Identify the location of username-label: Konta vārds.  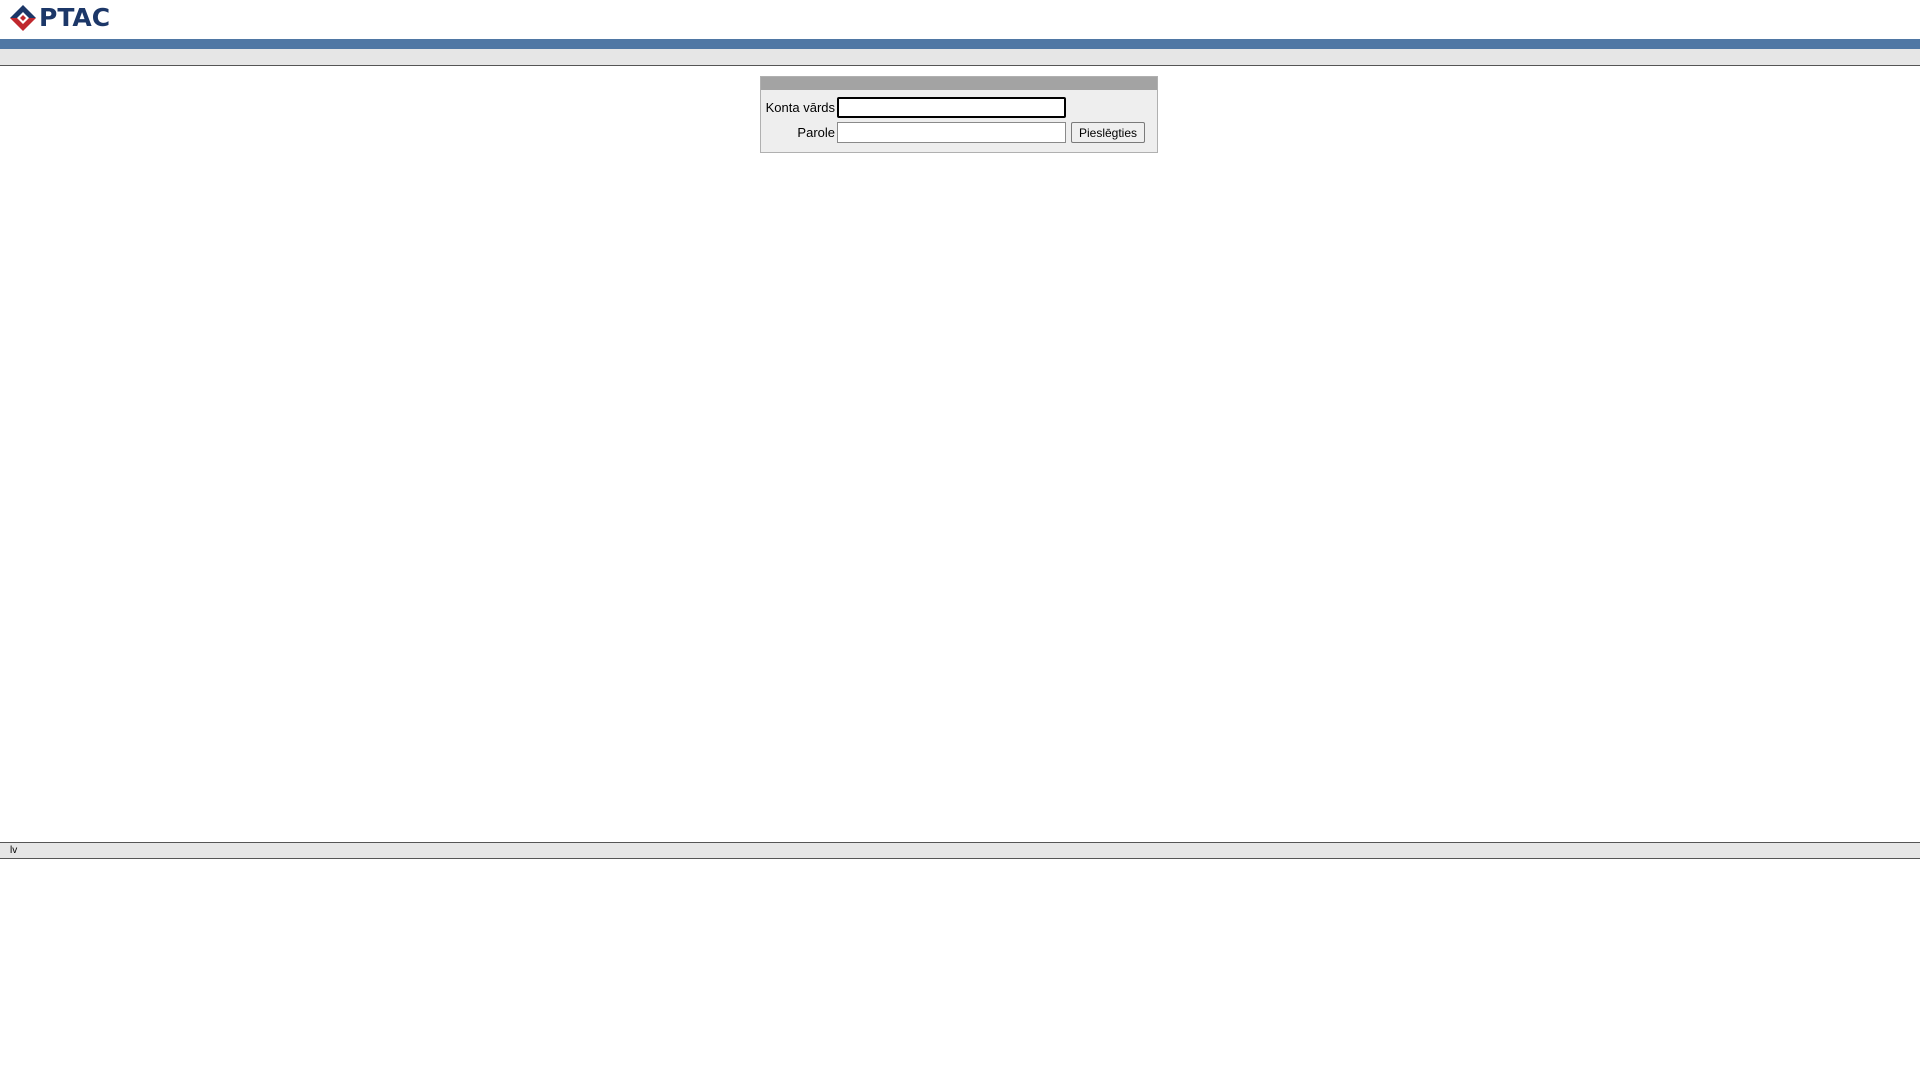
(800, 107).